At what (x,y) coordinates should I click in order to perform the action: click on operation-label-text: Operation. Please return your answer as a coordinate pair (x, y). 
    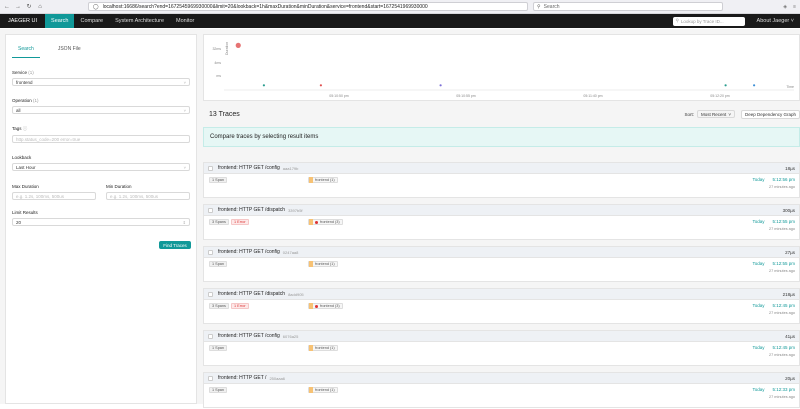
    Looking at the image, I should click on (22, 100).